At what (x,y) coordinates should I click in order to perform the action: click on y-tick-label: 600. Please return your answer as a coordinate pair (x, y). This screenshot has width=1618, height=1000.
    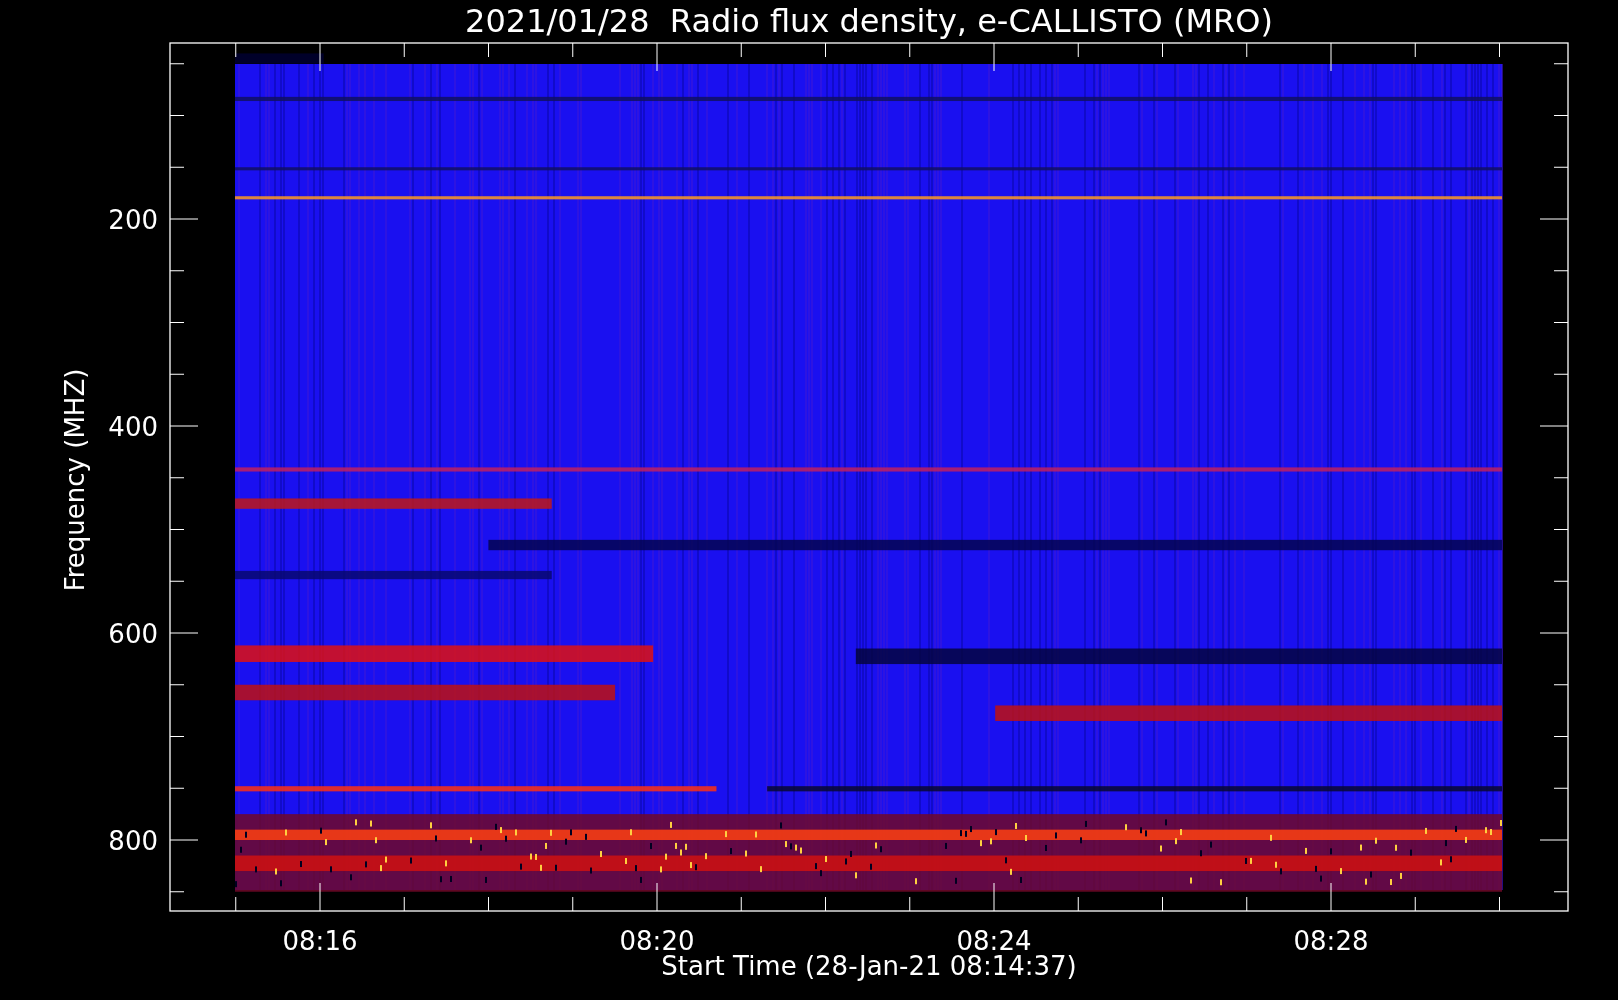
    Looking at the image, I should click on (133, 634).